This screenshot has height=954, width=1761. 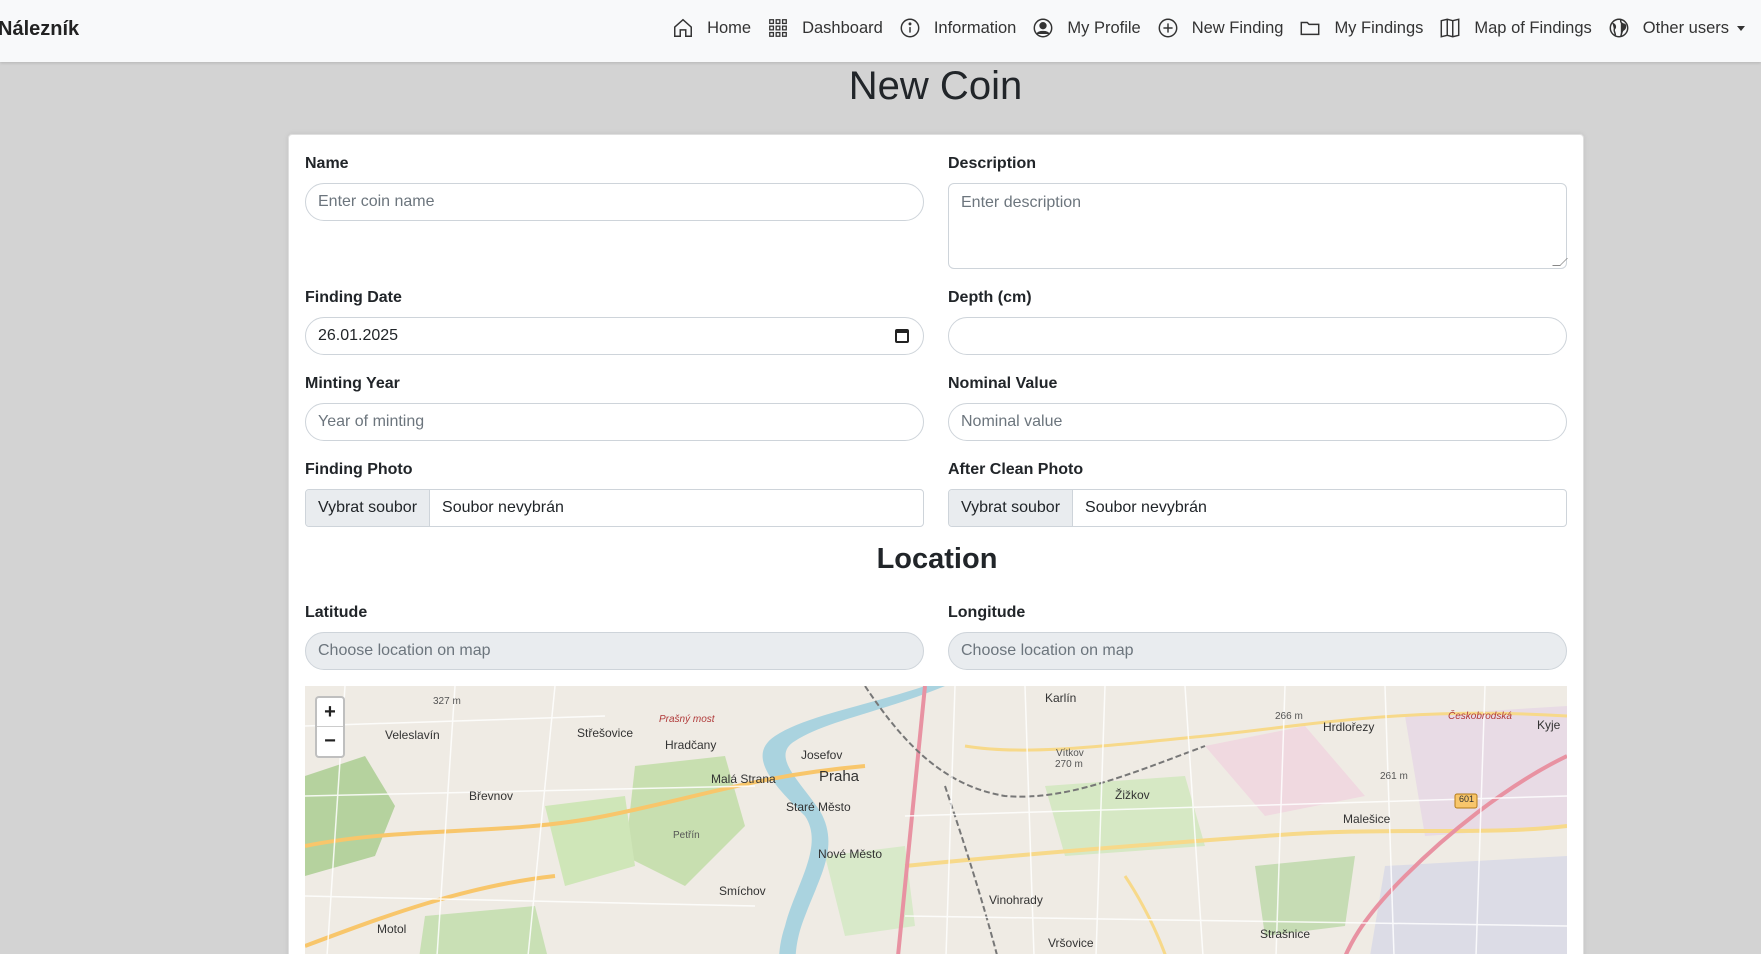 I want to click on depth-input, so click(x=1257, y=336).